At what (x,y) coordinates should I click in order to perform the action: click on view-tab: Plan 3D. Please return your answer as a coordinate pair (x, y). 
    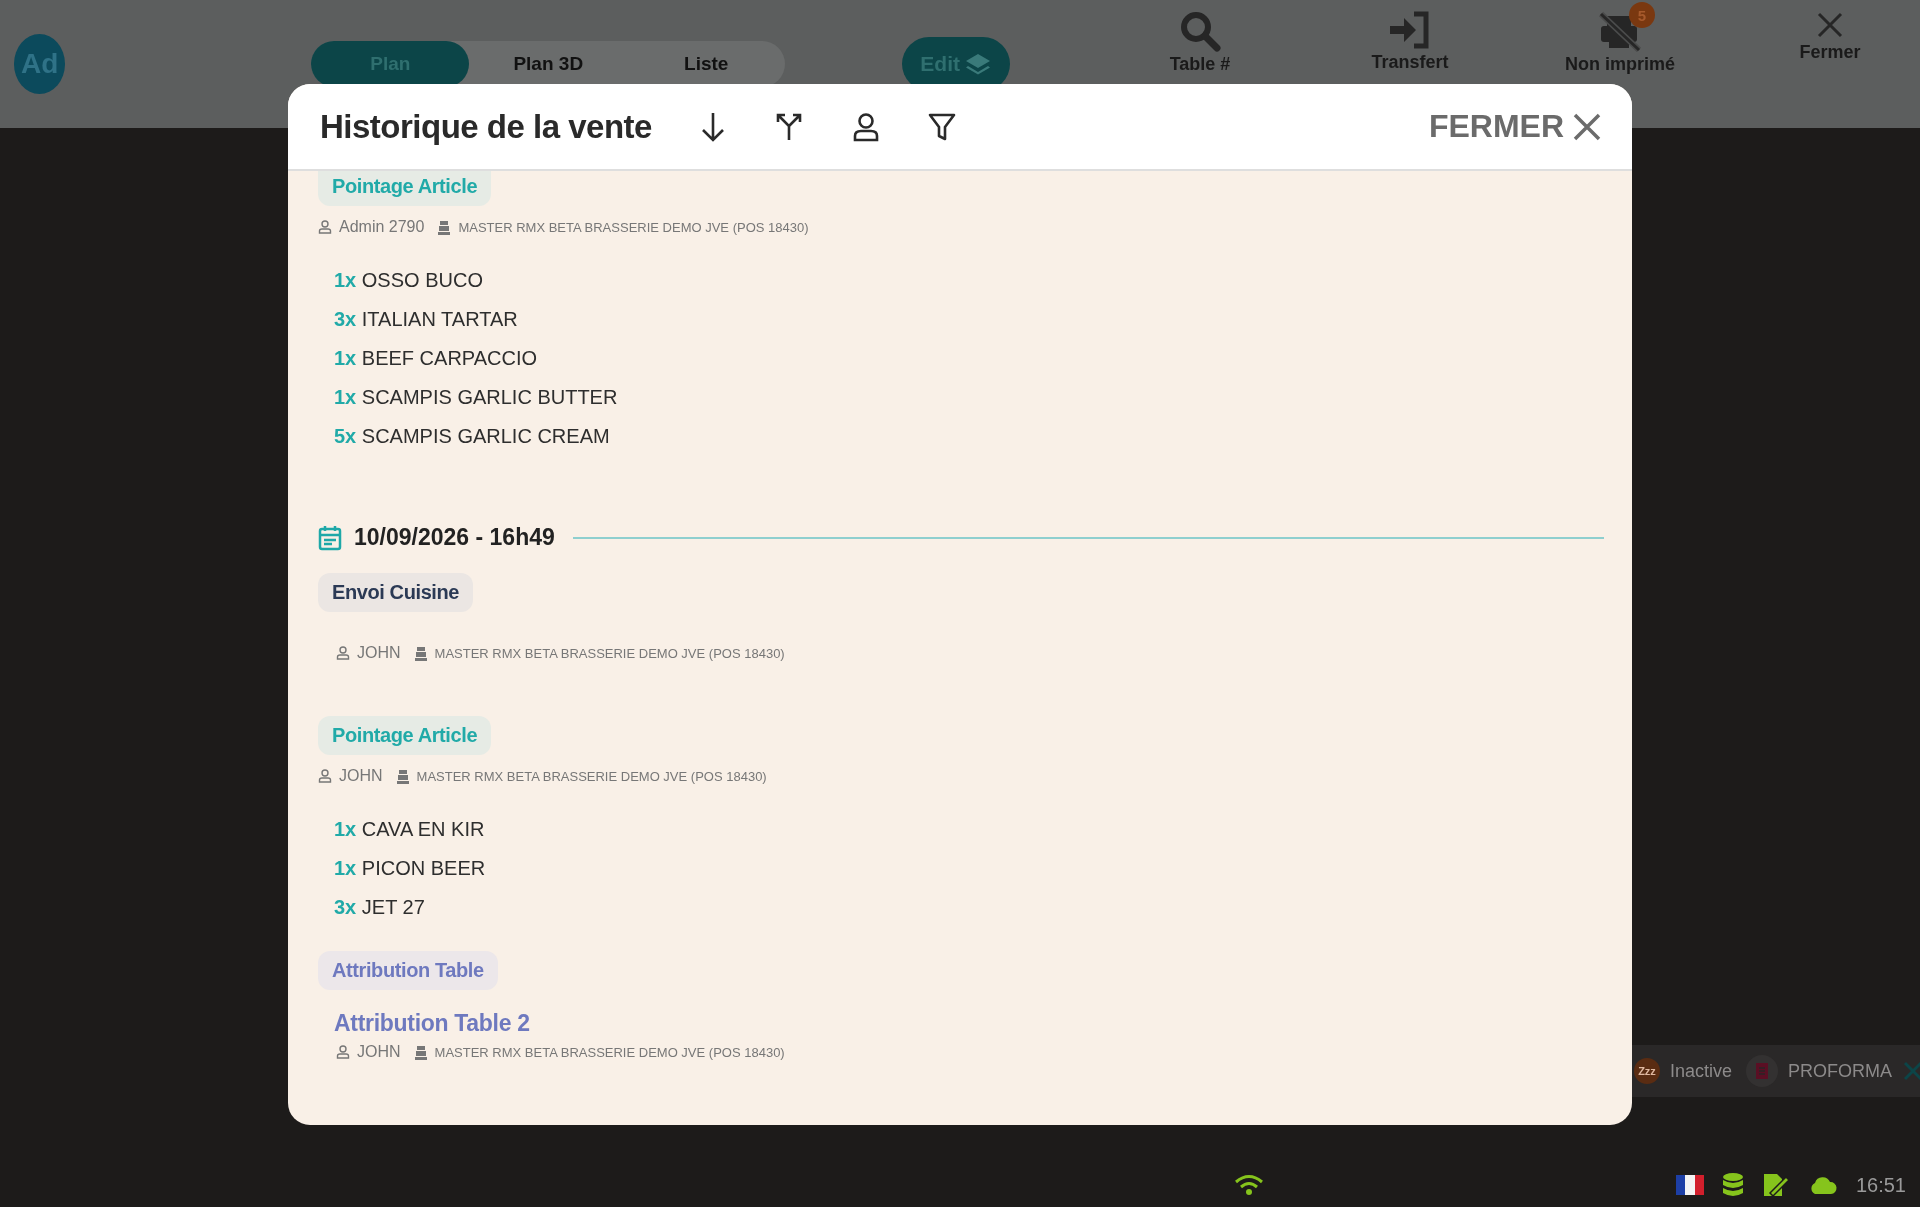
    Looking at the image, I should click on (548, 64).